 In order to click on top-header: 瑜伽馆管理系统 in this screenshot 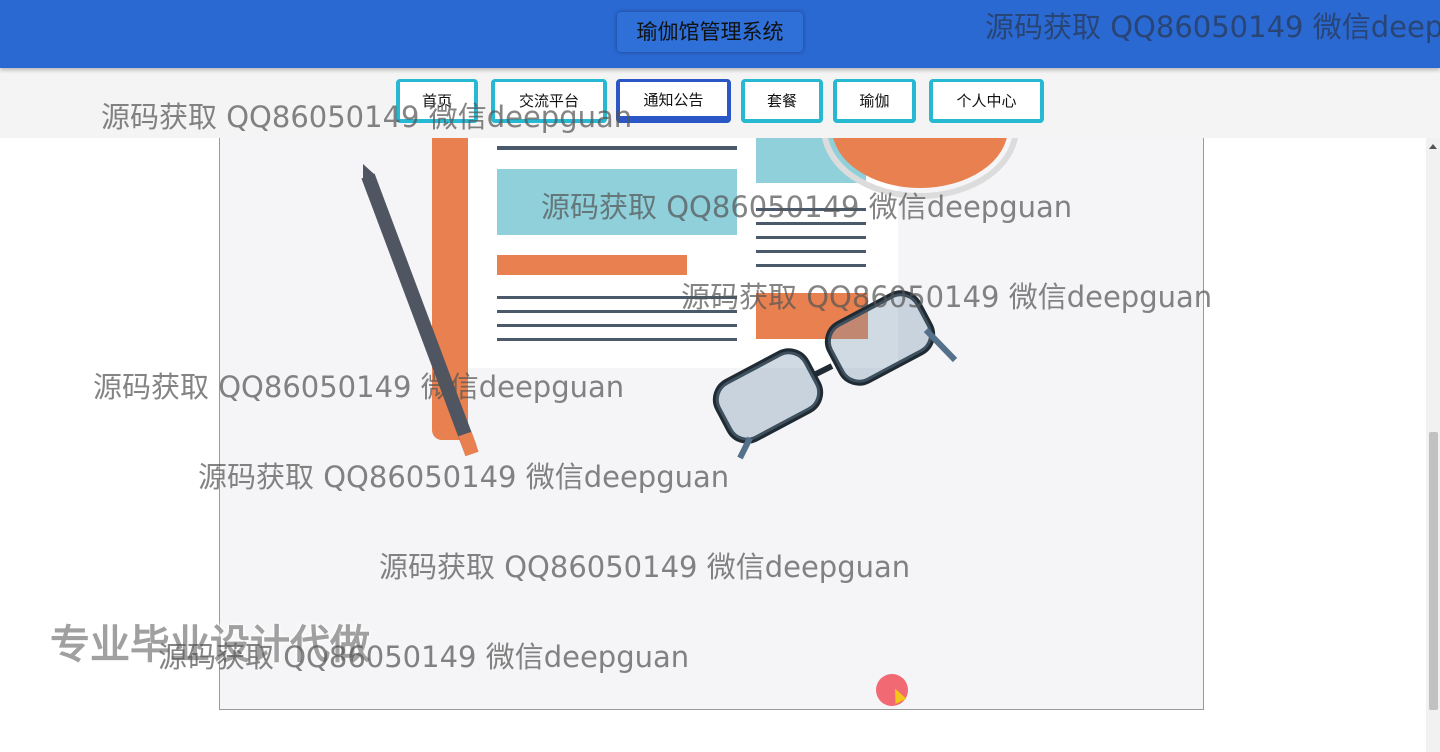, I will do `click(720, 34)`.